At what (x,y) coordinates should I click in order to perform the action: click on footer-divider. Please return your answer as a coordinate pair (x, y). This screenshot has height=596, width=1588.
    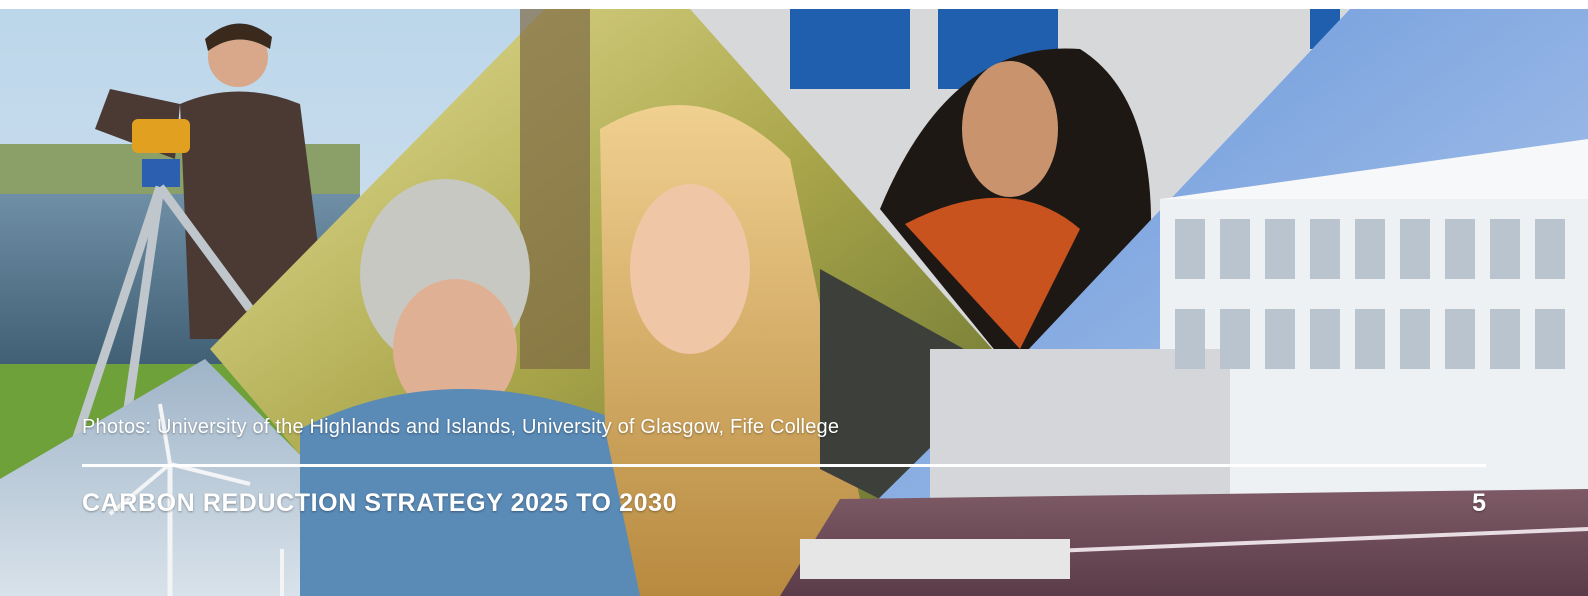
    Looking at the image, I should click on (784, 465).